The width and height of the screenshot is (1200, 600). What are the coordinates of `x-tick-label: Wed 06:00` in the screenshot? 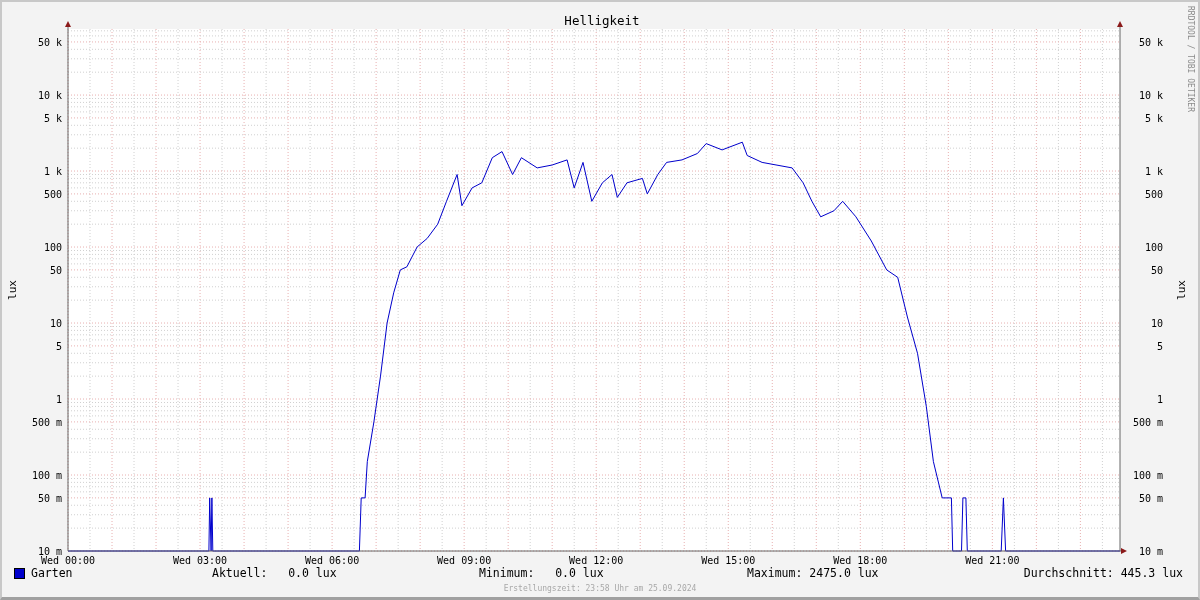 It's located at (332, 560).